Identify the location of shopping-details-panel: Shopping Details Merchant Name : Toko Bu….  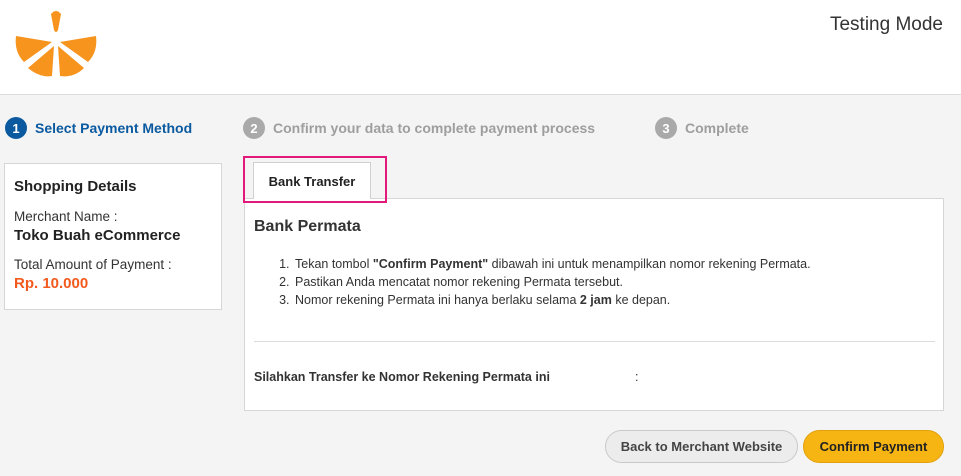
(113, 236).